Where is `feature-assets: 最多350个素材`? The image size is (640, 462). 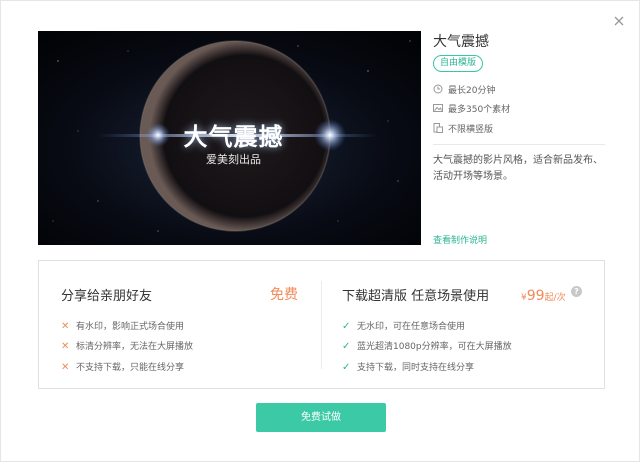
feature-assets: 最多350个素材 is located at coordinates (471, 110).